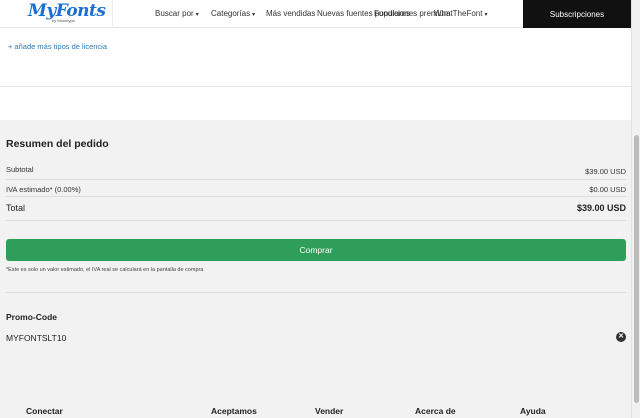  What do you see at coordinates (316, 250) in the screenshot?
I see `buy-button: Comprar` at bounding box center [316, 250].